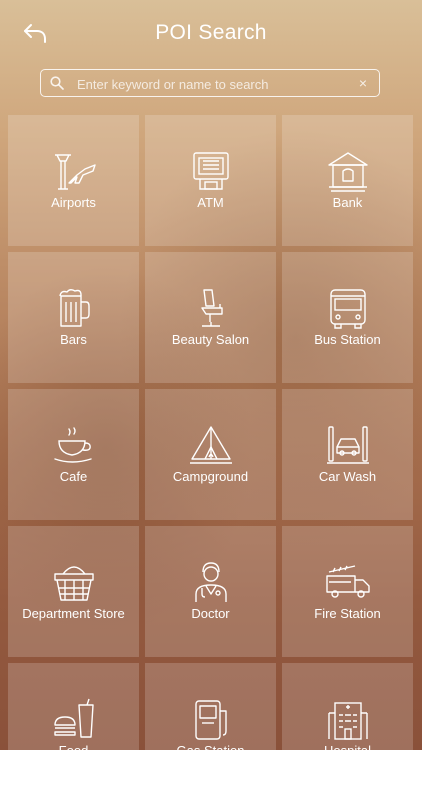 Image resolution: width=422 pixels, height=794 pixels. Describe the element at coordinates (347, 202) in the screenshot. I see `category-label: Bank` at that location.